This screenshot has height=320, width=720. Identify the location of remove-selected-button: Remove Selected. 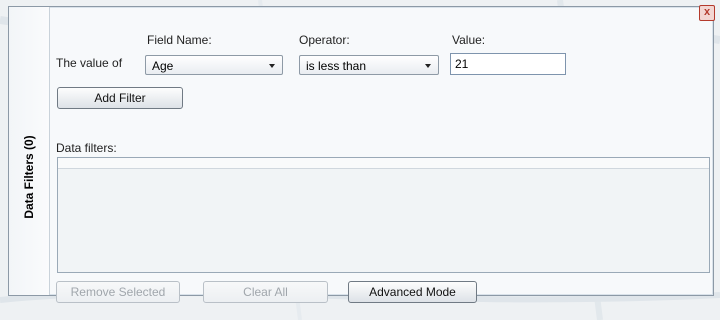
(118, 292).